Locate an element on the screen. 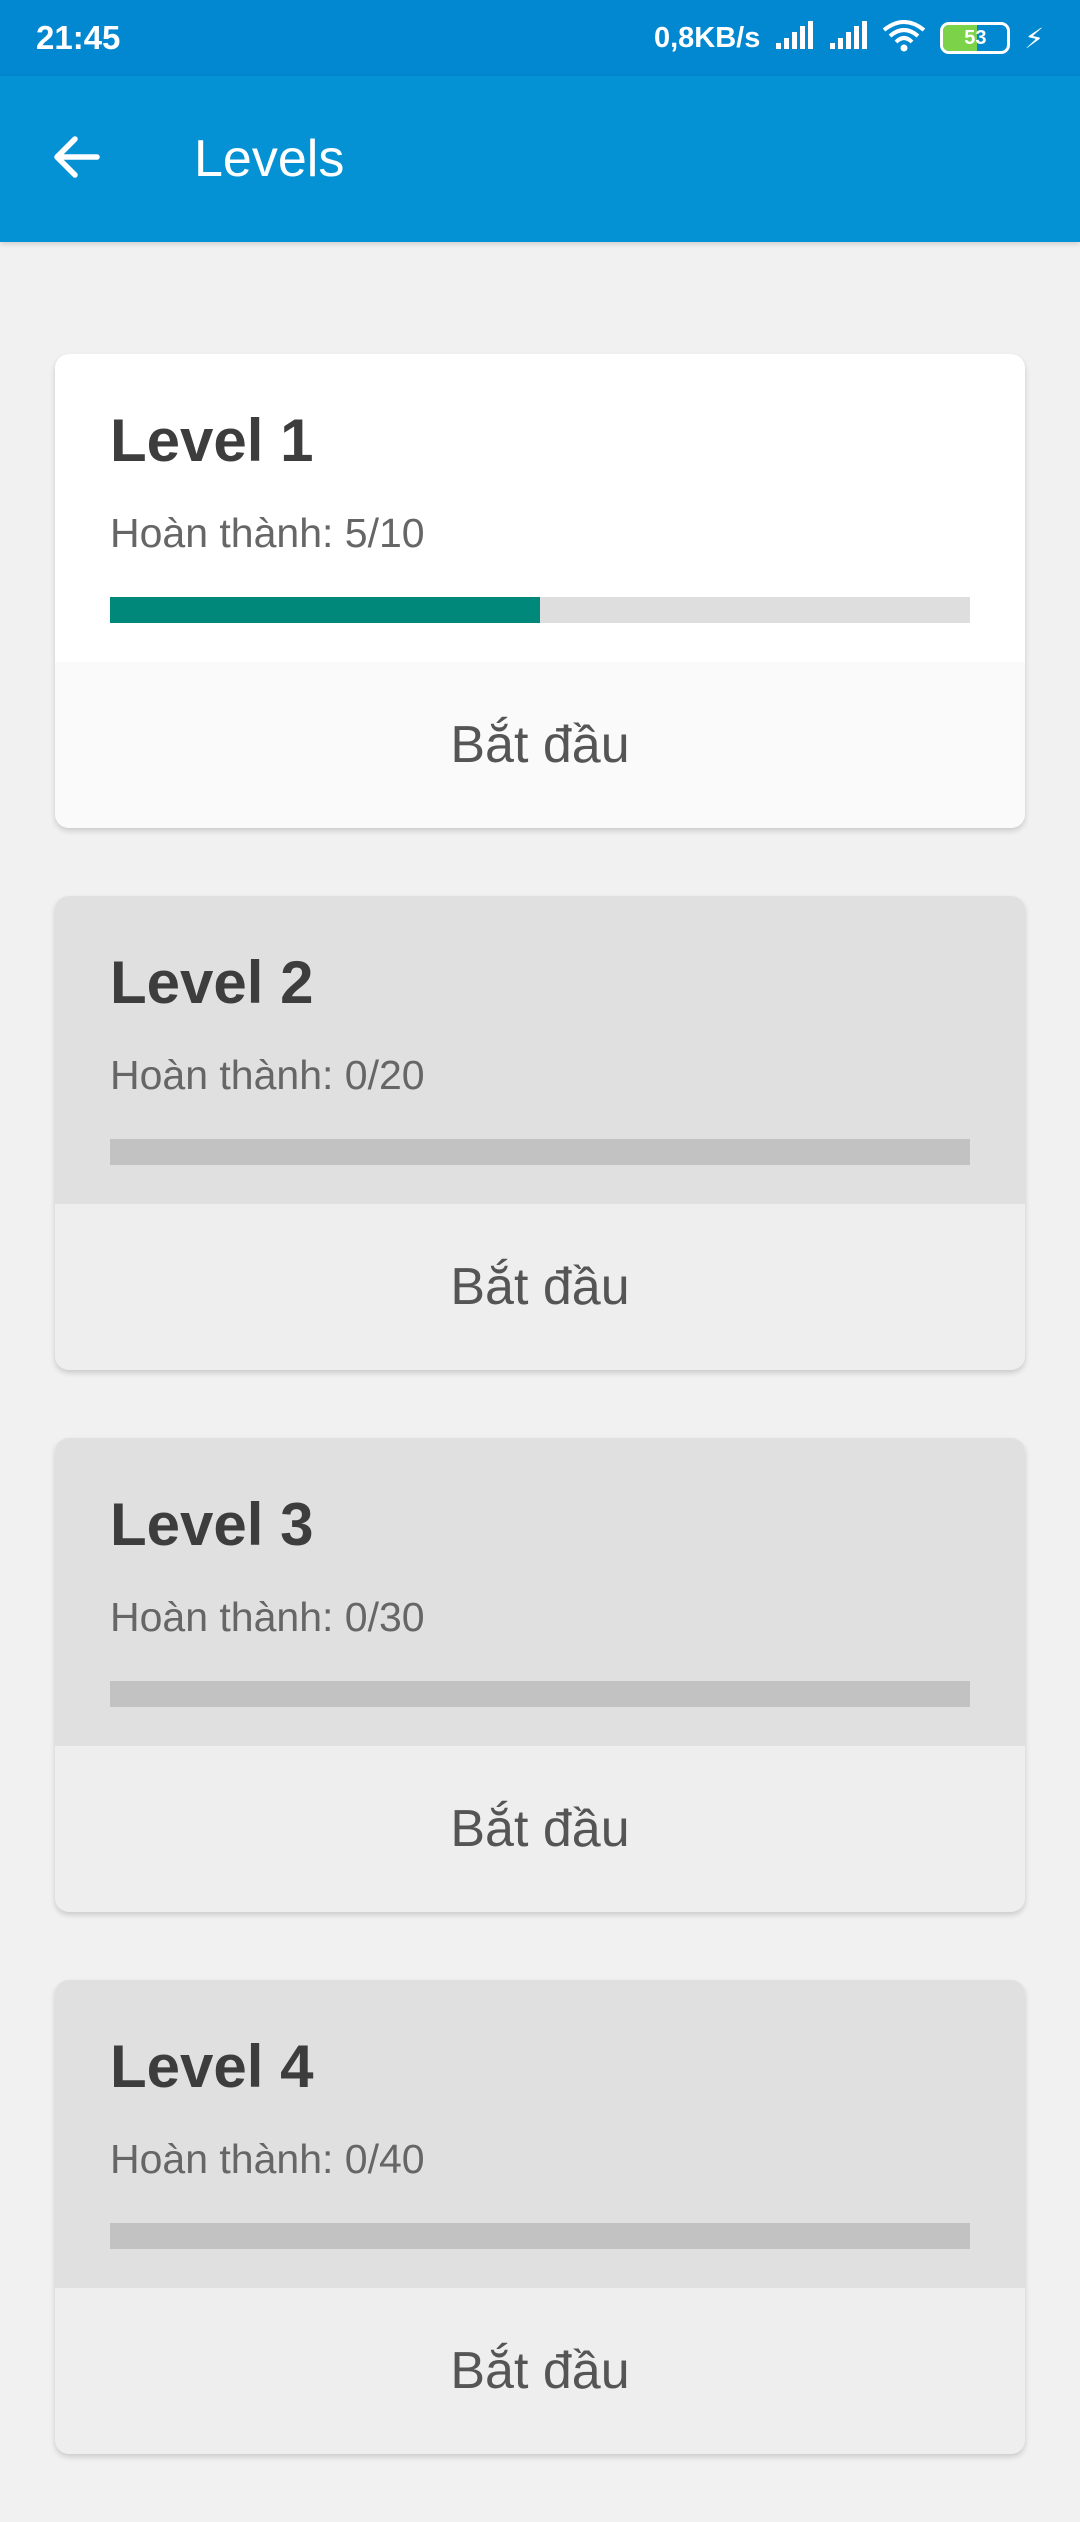 This screenshot has height=2522, width=1080. level-title: Level 1 is located at coordinates (212, 440).